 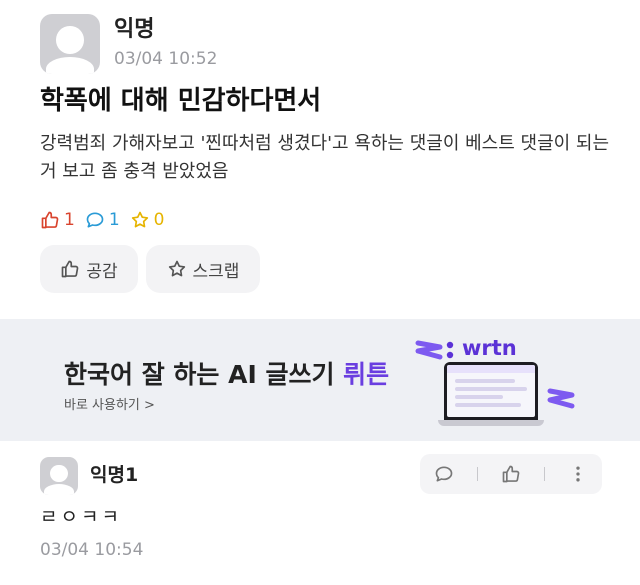 I want to click on comment-date: 03/04 10:54, so click(x=92, y=550).